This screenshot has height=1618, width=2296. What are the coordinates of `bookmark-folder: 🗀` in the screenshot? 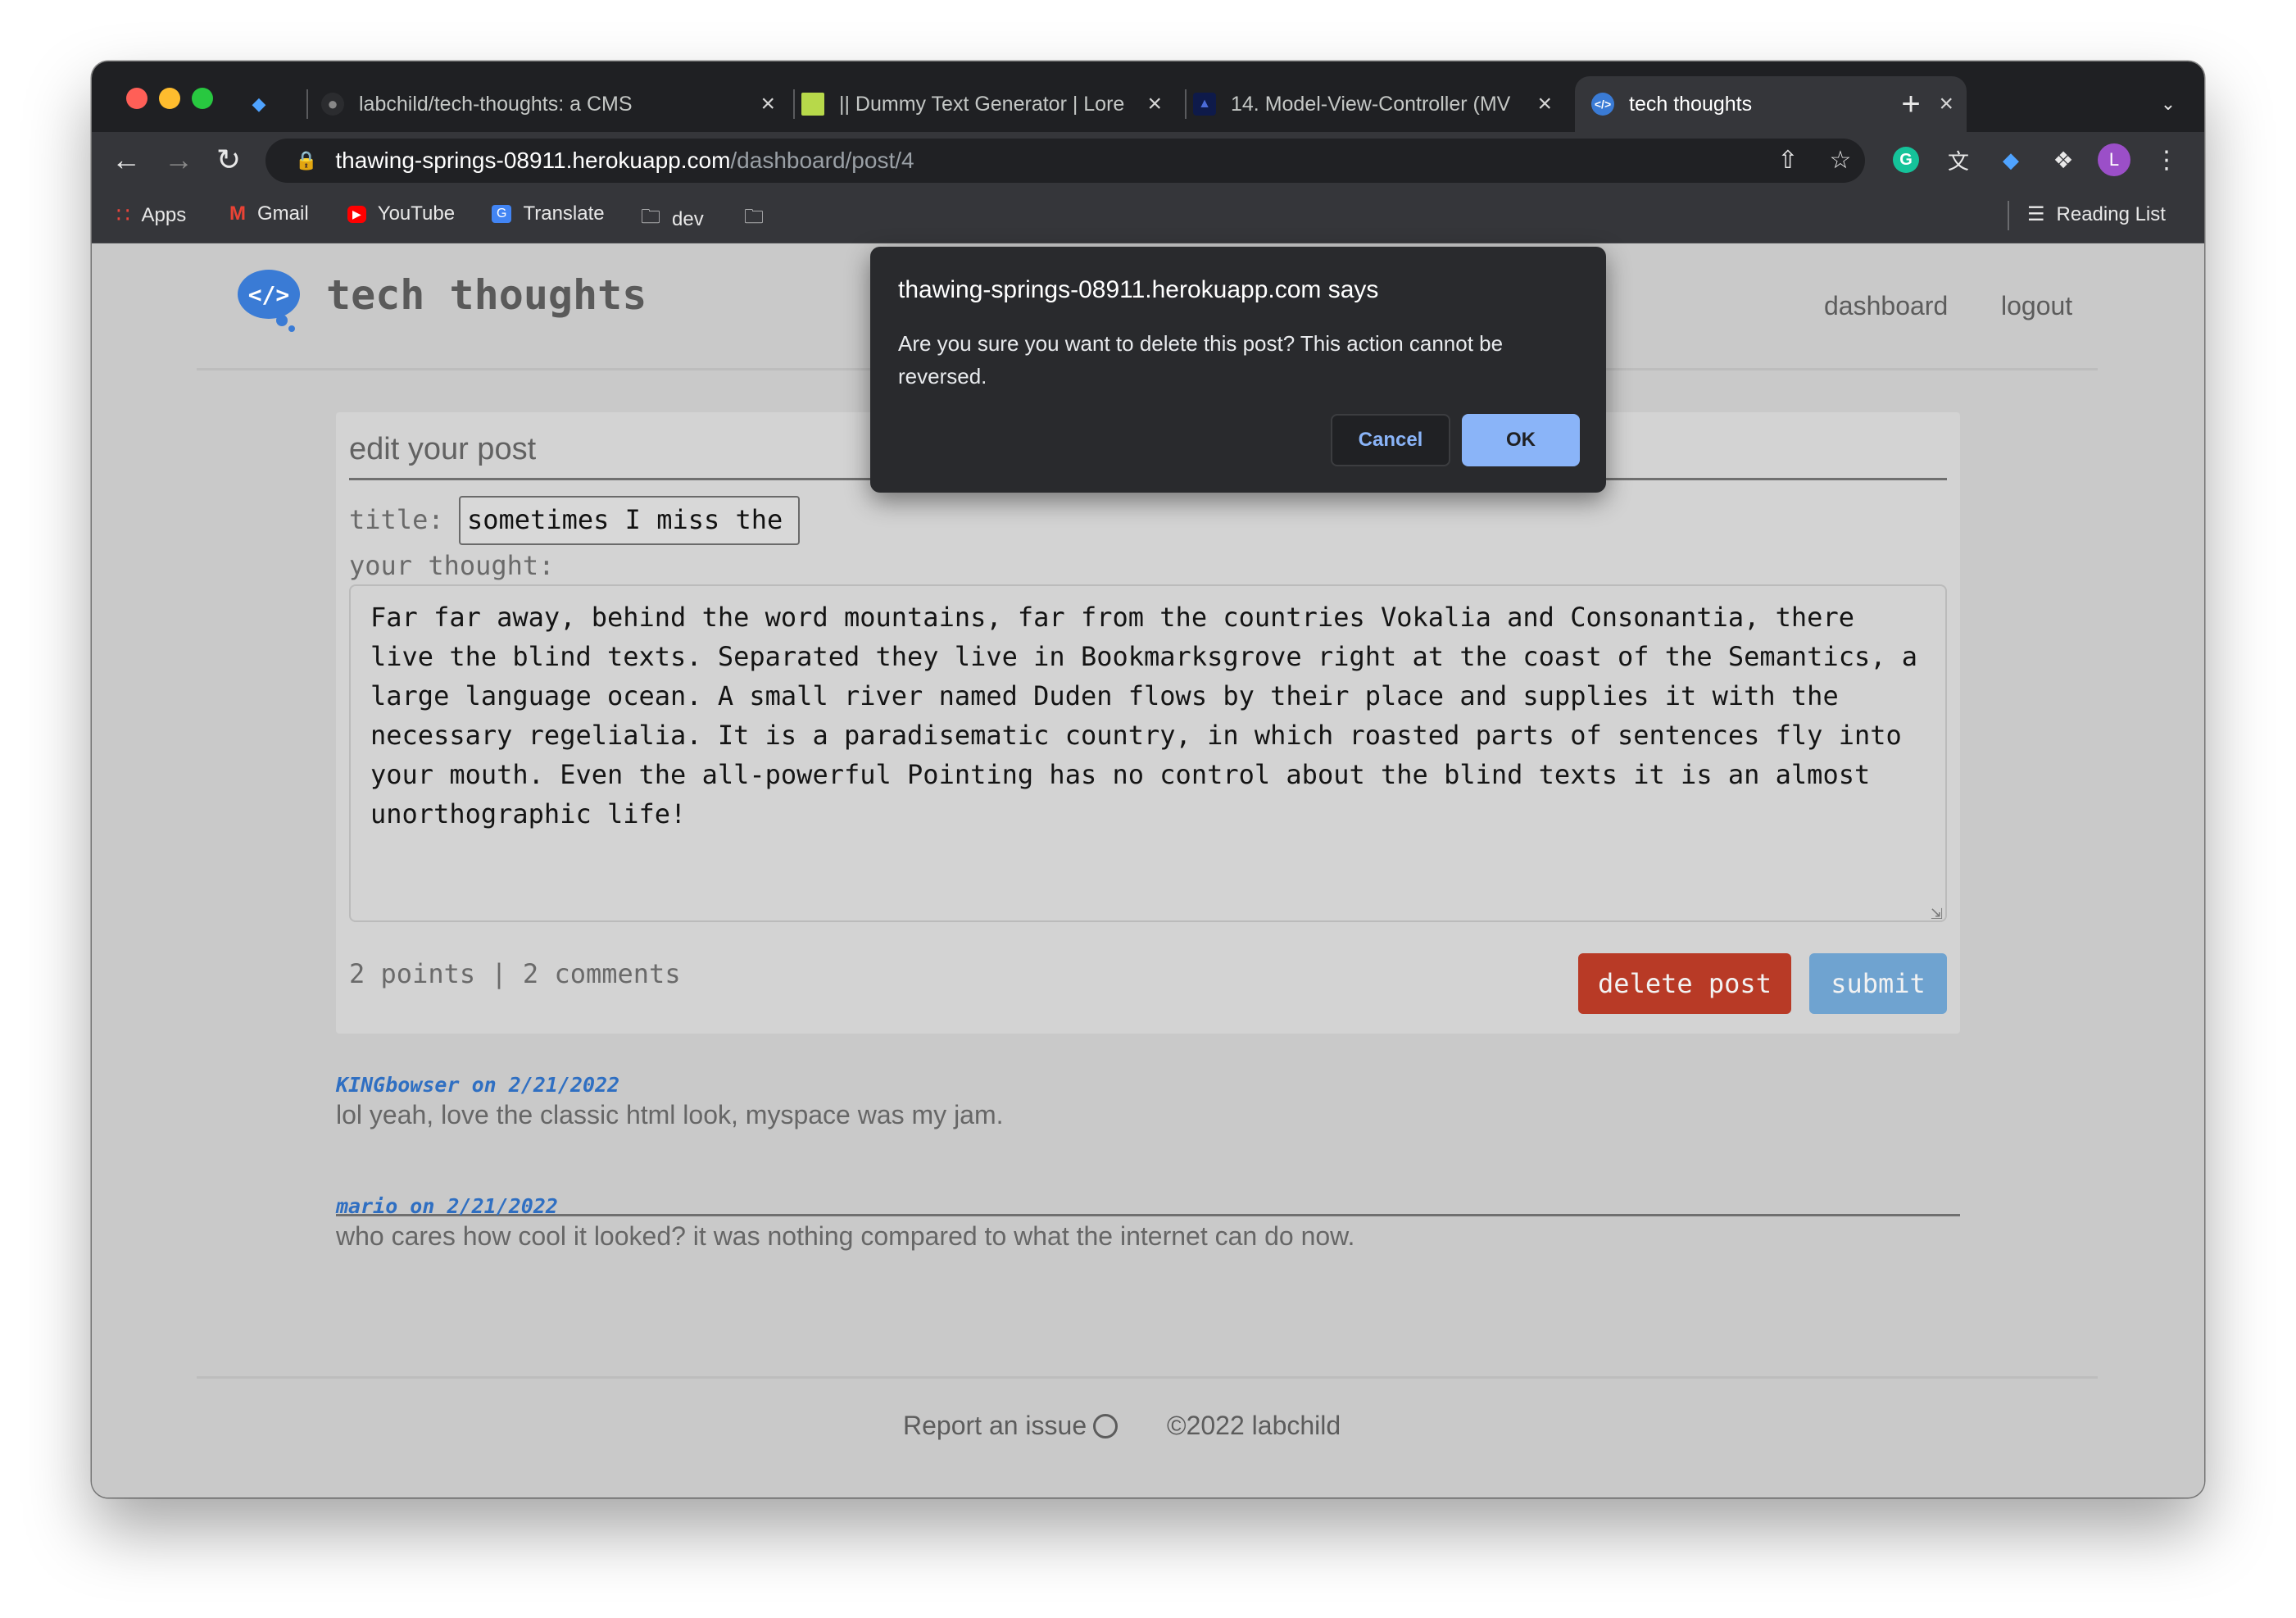 It's located at (759, 219).